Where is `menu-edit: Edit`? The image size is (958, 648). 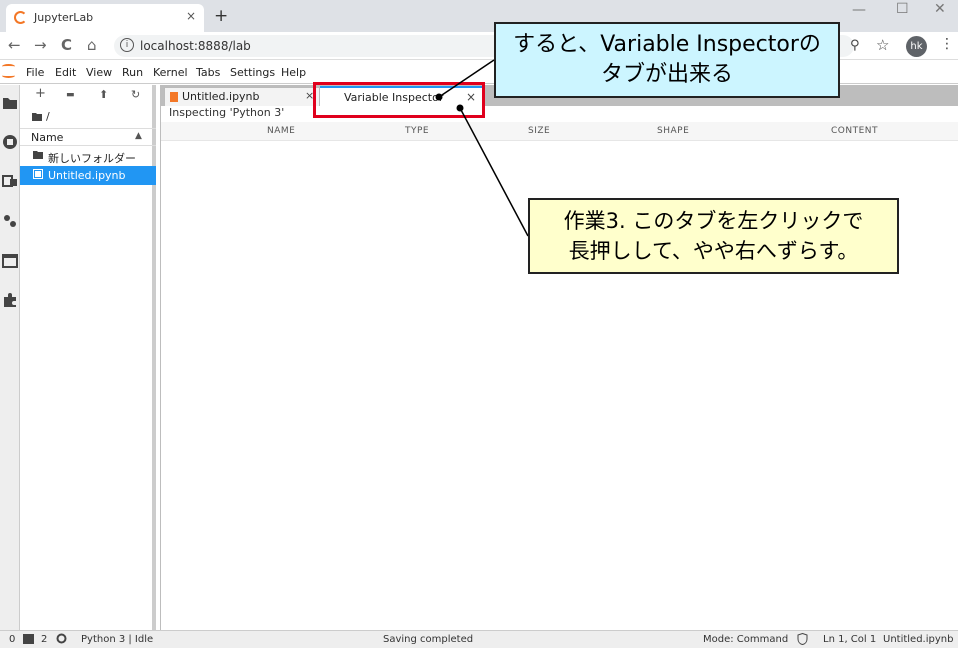
menu-edit: Edit is located at coordinates (65, 72).